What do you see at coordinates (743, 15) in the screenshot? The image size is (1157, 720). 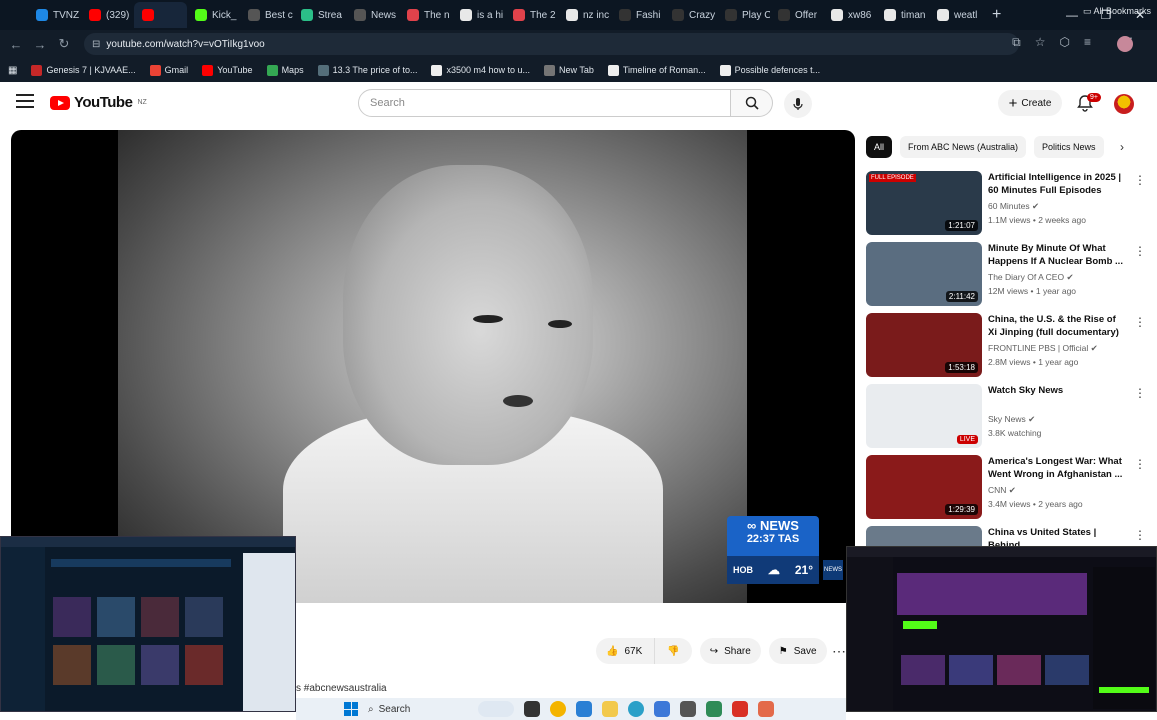 I see `browser-tab: Play C` at bounding box center [743, 15].